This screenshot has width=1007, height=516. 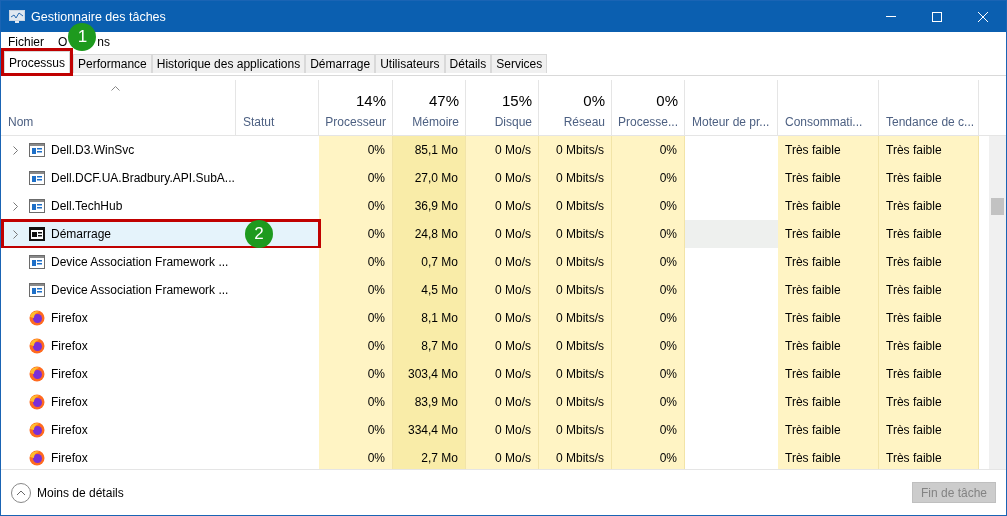 I want to click on tab: Historique des applications, so click(x=228, y=63).